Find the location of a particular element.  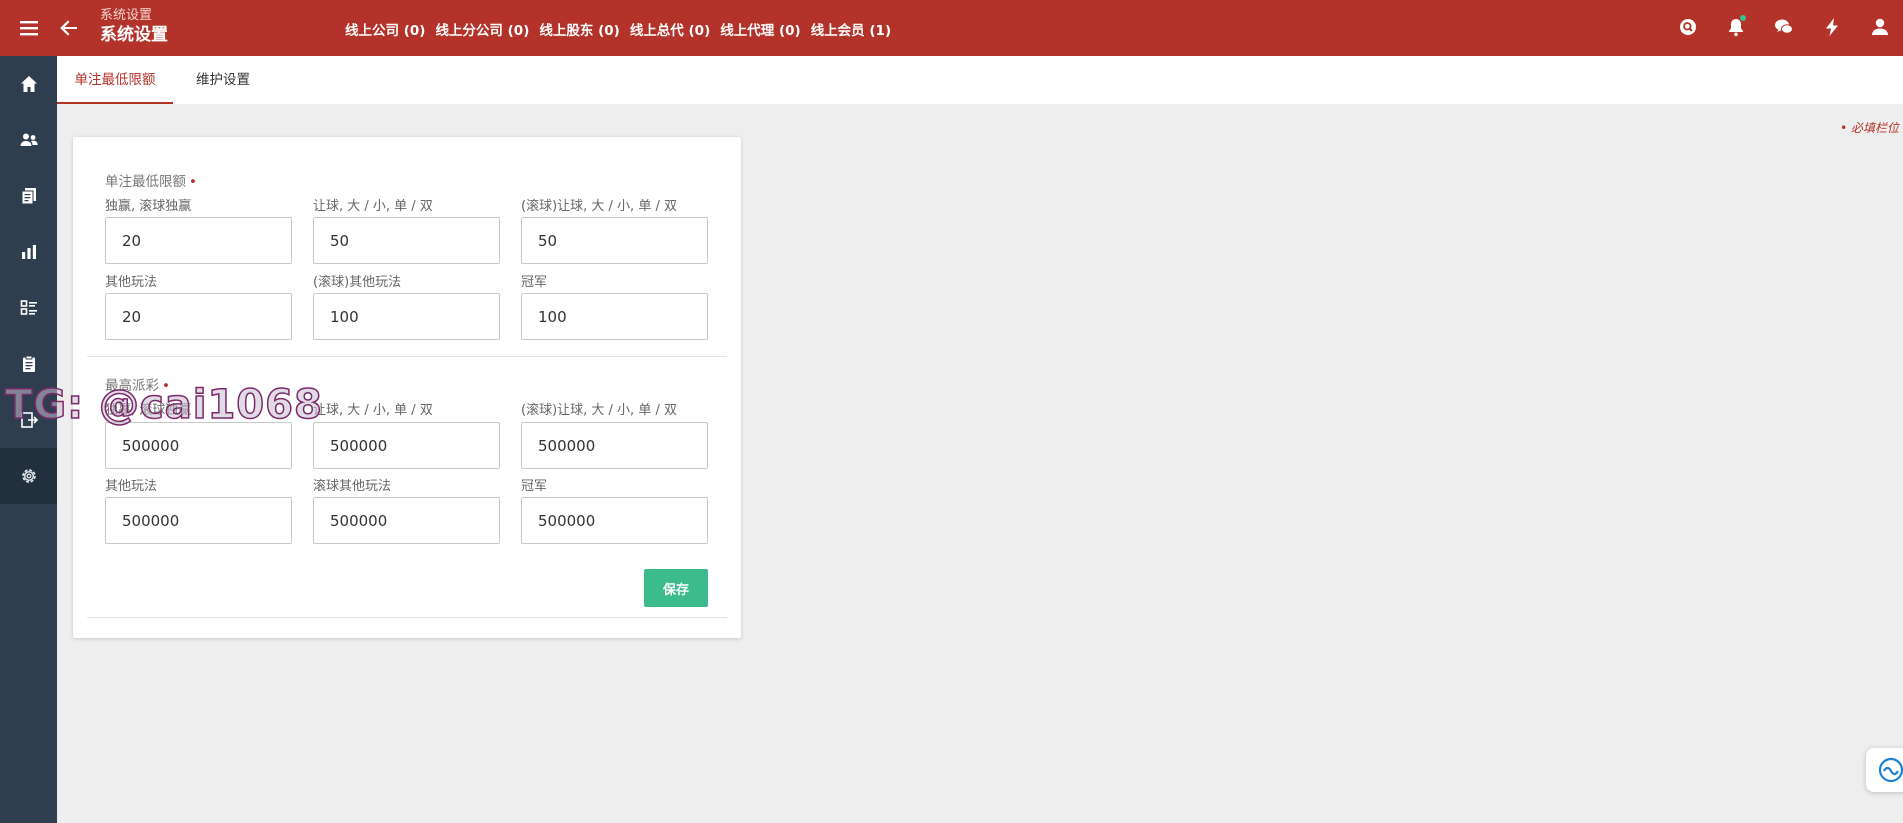

min-bet-moneyline-input is located at coordinates (198, 240).